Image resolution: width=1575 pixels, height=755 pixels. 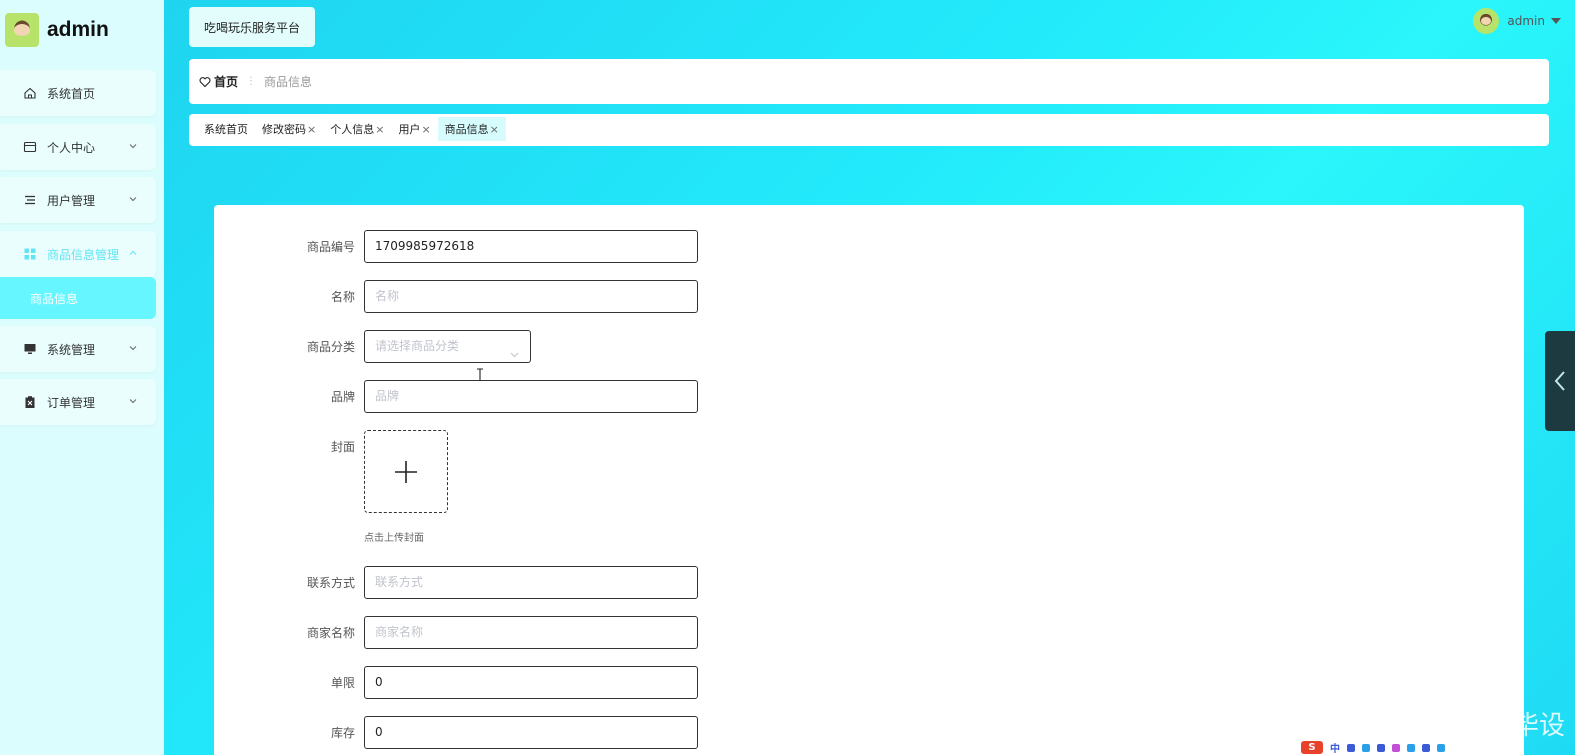 I want to click on name-field: 名称, so click(x=531, y=296).